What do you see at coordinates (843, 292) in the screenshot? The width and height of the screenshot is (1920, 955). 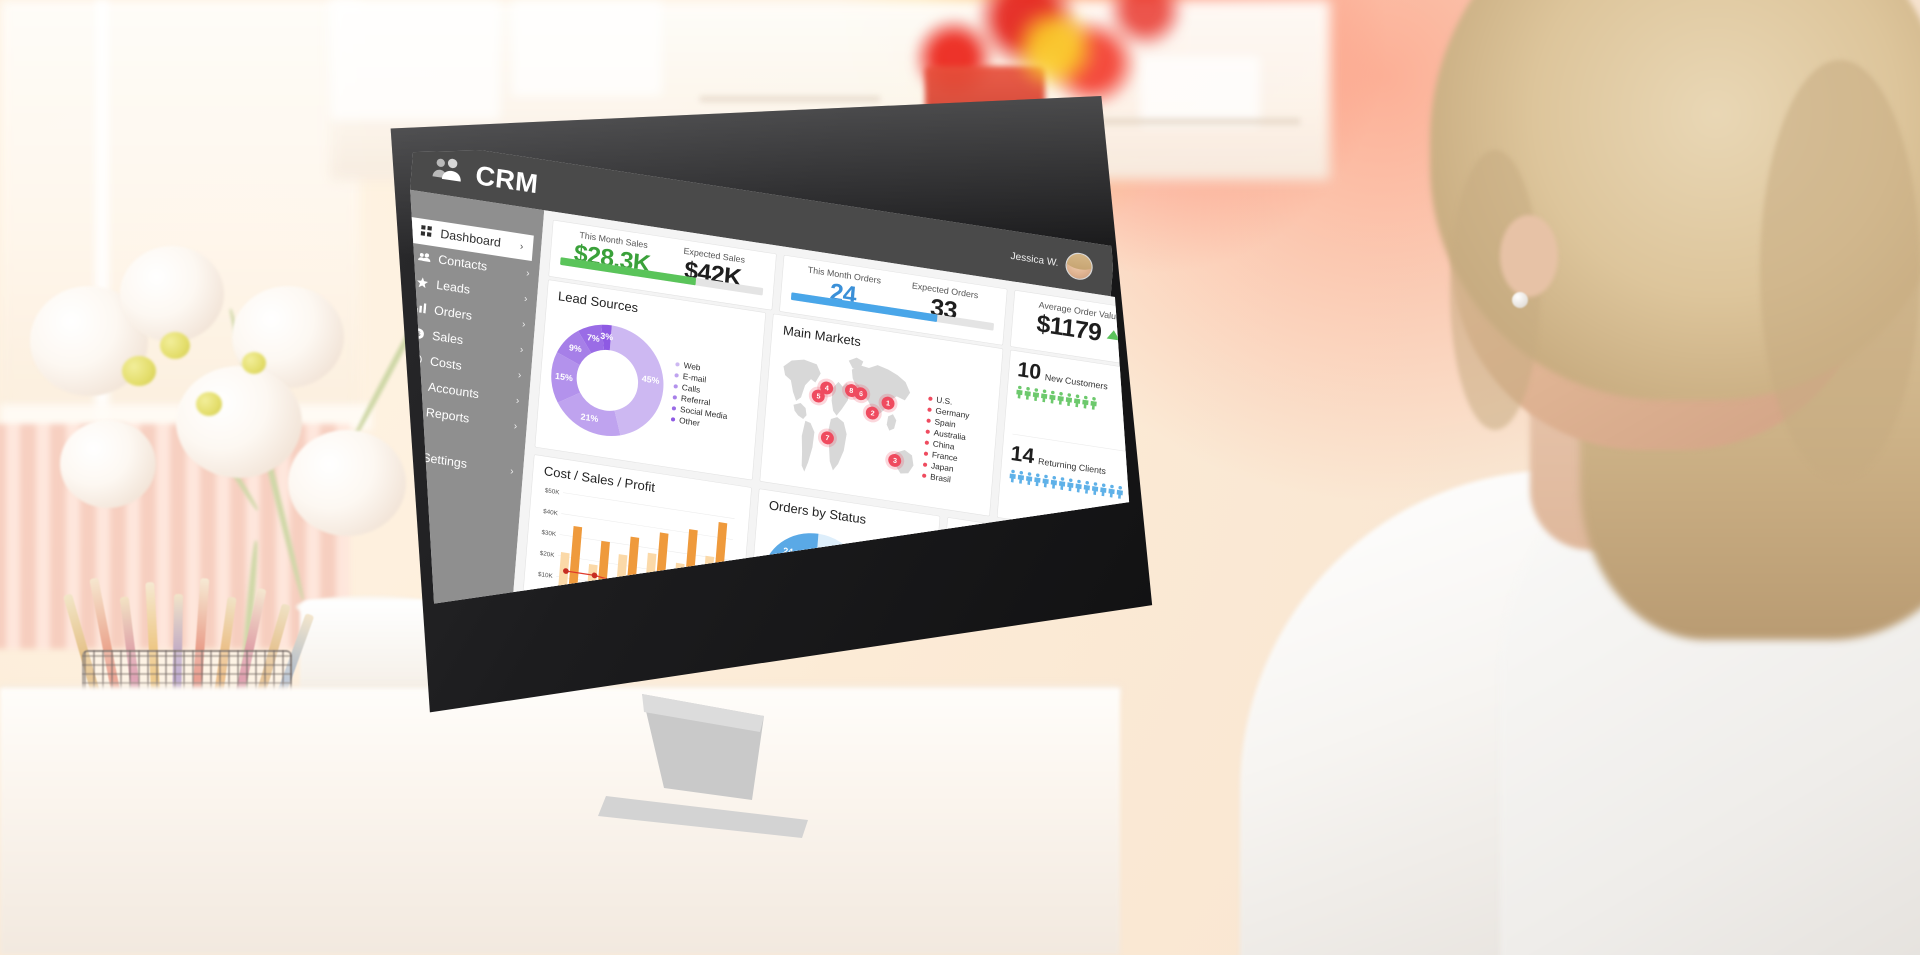 I see `this-month-orders-kpi: This Month Orders 24` at bounding box center [843, 292].